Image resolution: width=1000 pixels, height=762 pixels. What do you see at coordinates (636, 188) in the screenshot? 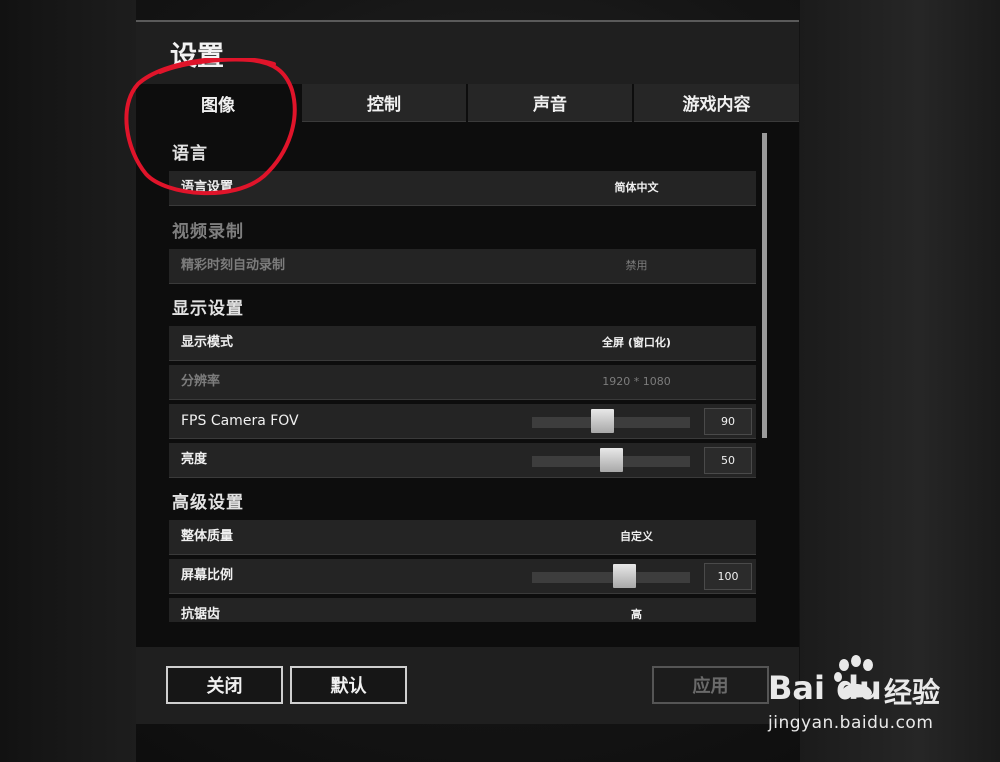
I see `setting-value: 简体中文` at bounding box center [636, 188].